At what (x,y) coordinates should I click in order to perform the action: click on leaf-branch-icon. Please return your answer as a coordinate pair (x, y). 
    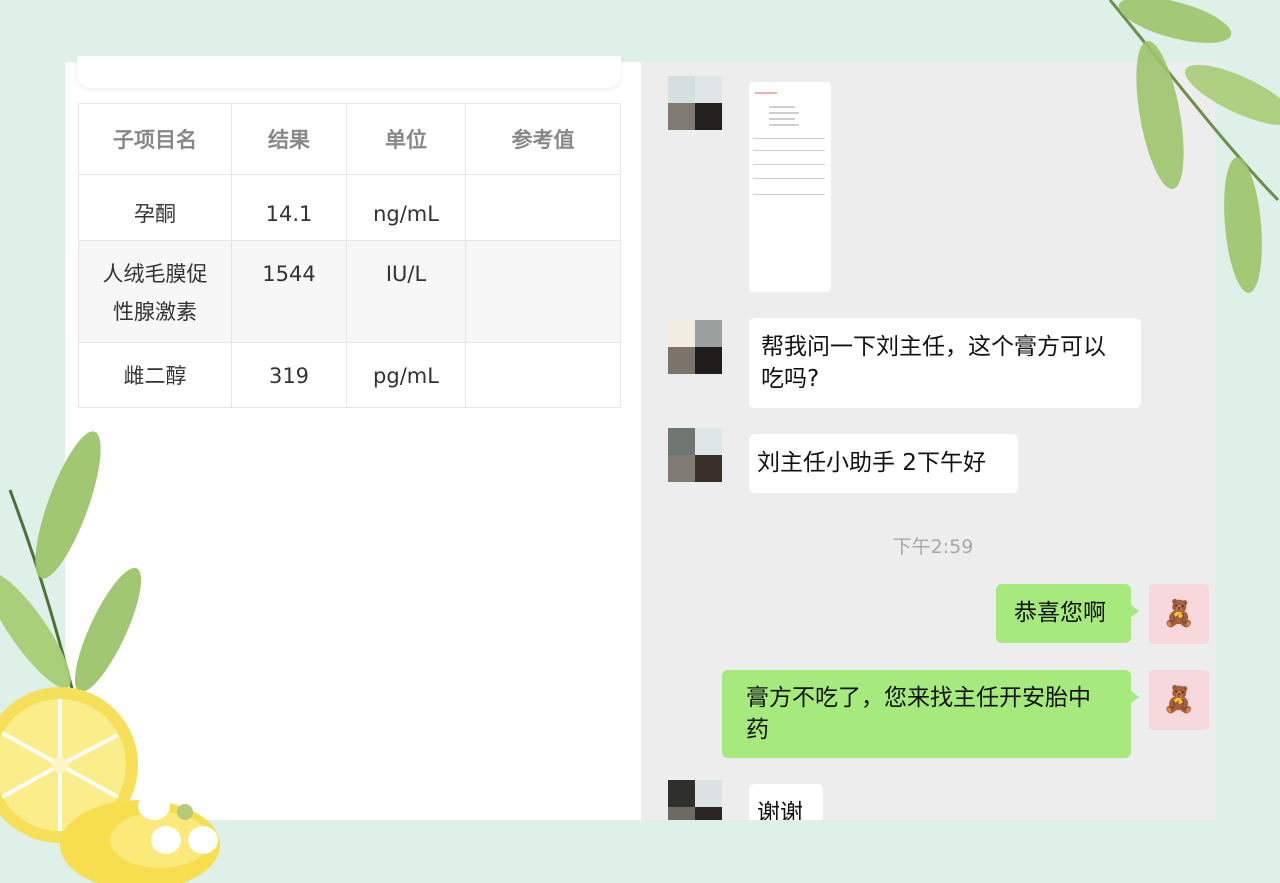
    Looking at the image, I should click on (1194, 146).